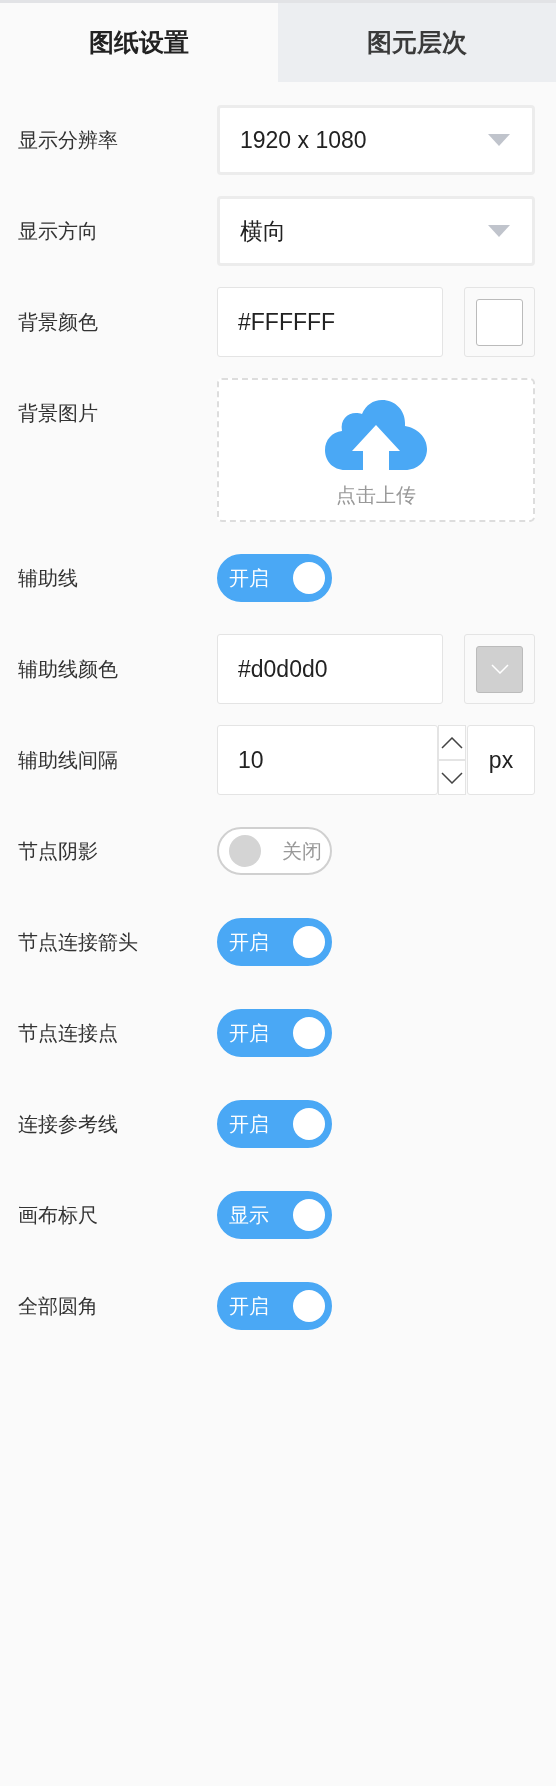 The width and height of the screenshot is (556, 1786). I want to click on upload-area: 点击上传, so click(376, 450).